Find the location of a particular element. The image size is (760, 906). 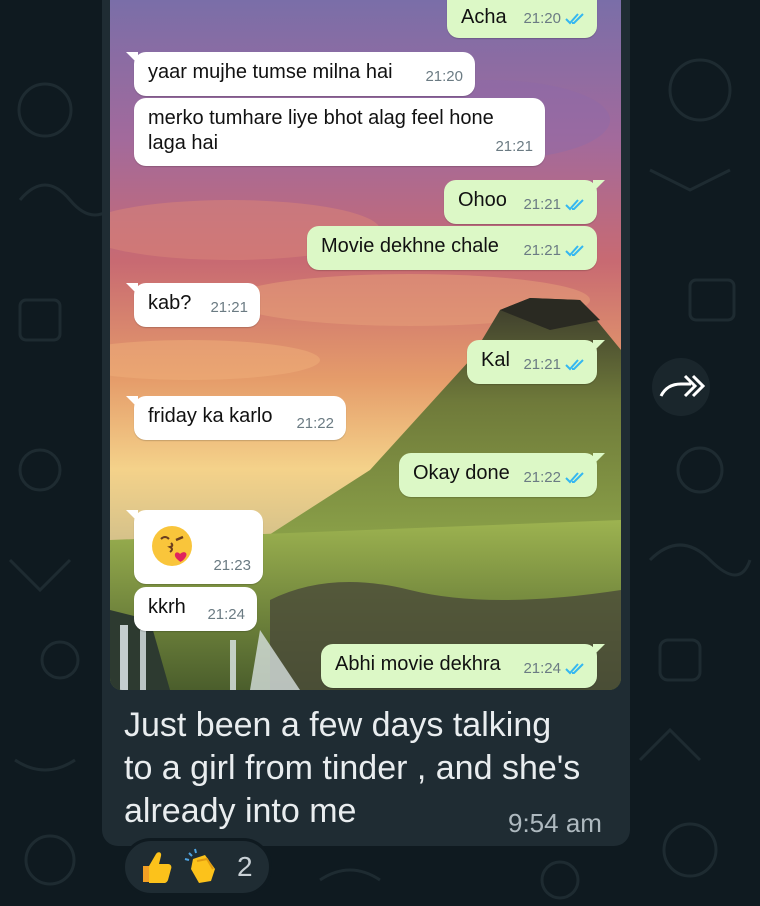

message-incoming: kab? 21:21 is located at coordinates (193, 305).